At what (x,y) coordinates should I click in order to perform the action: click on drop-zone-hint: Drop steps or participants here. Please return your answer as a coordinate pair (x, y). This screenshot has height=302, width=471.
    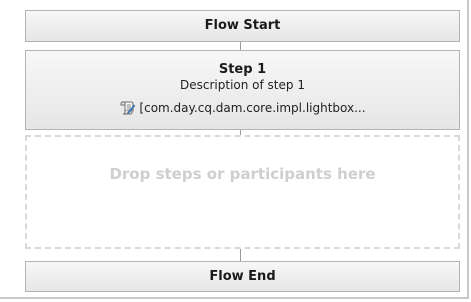
    Looking at the image, I should click on (242, 174).